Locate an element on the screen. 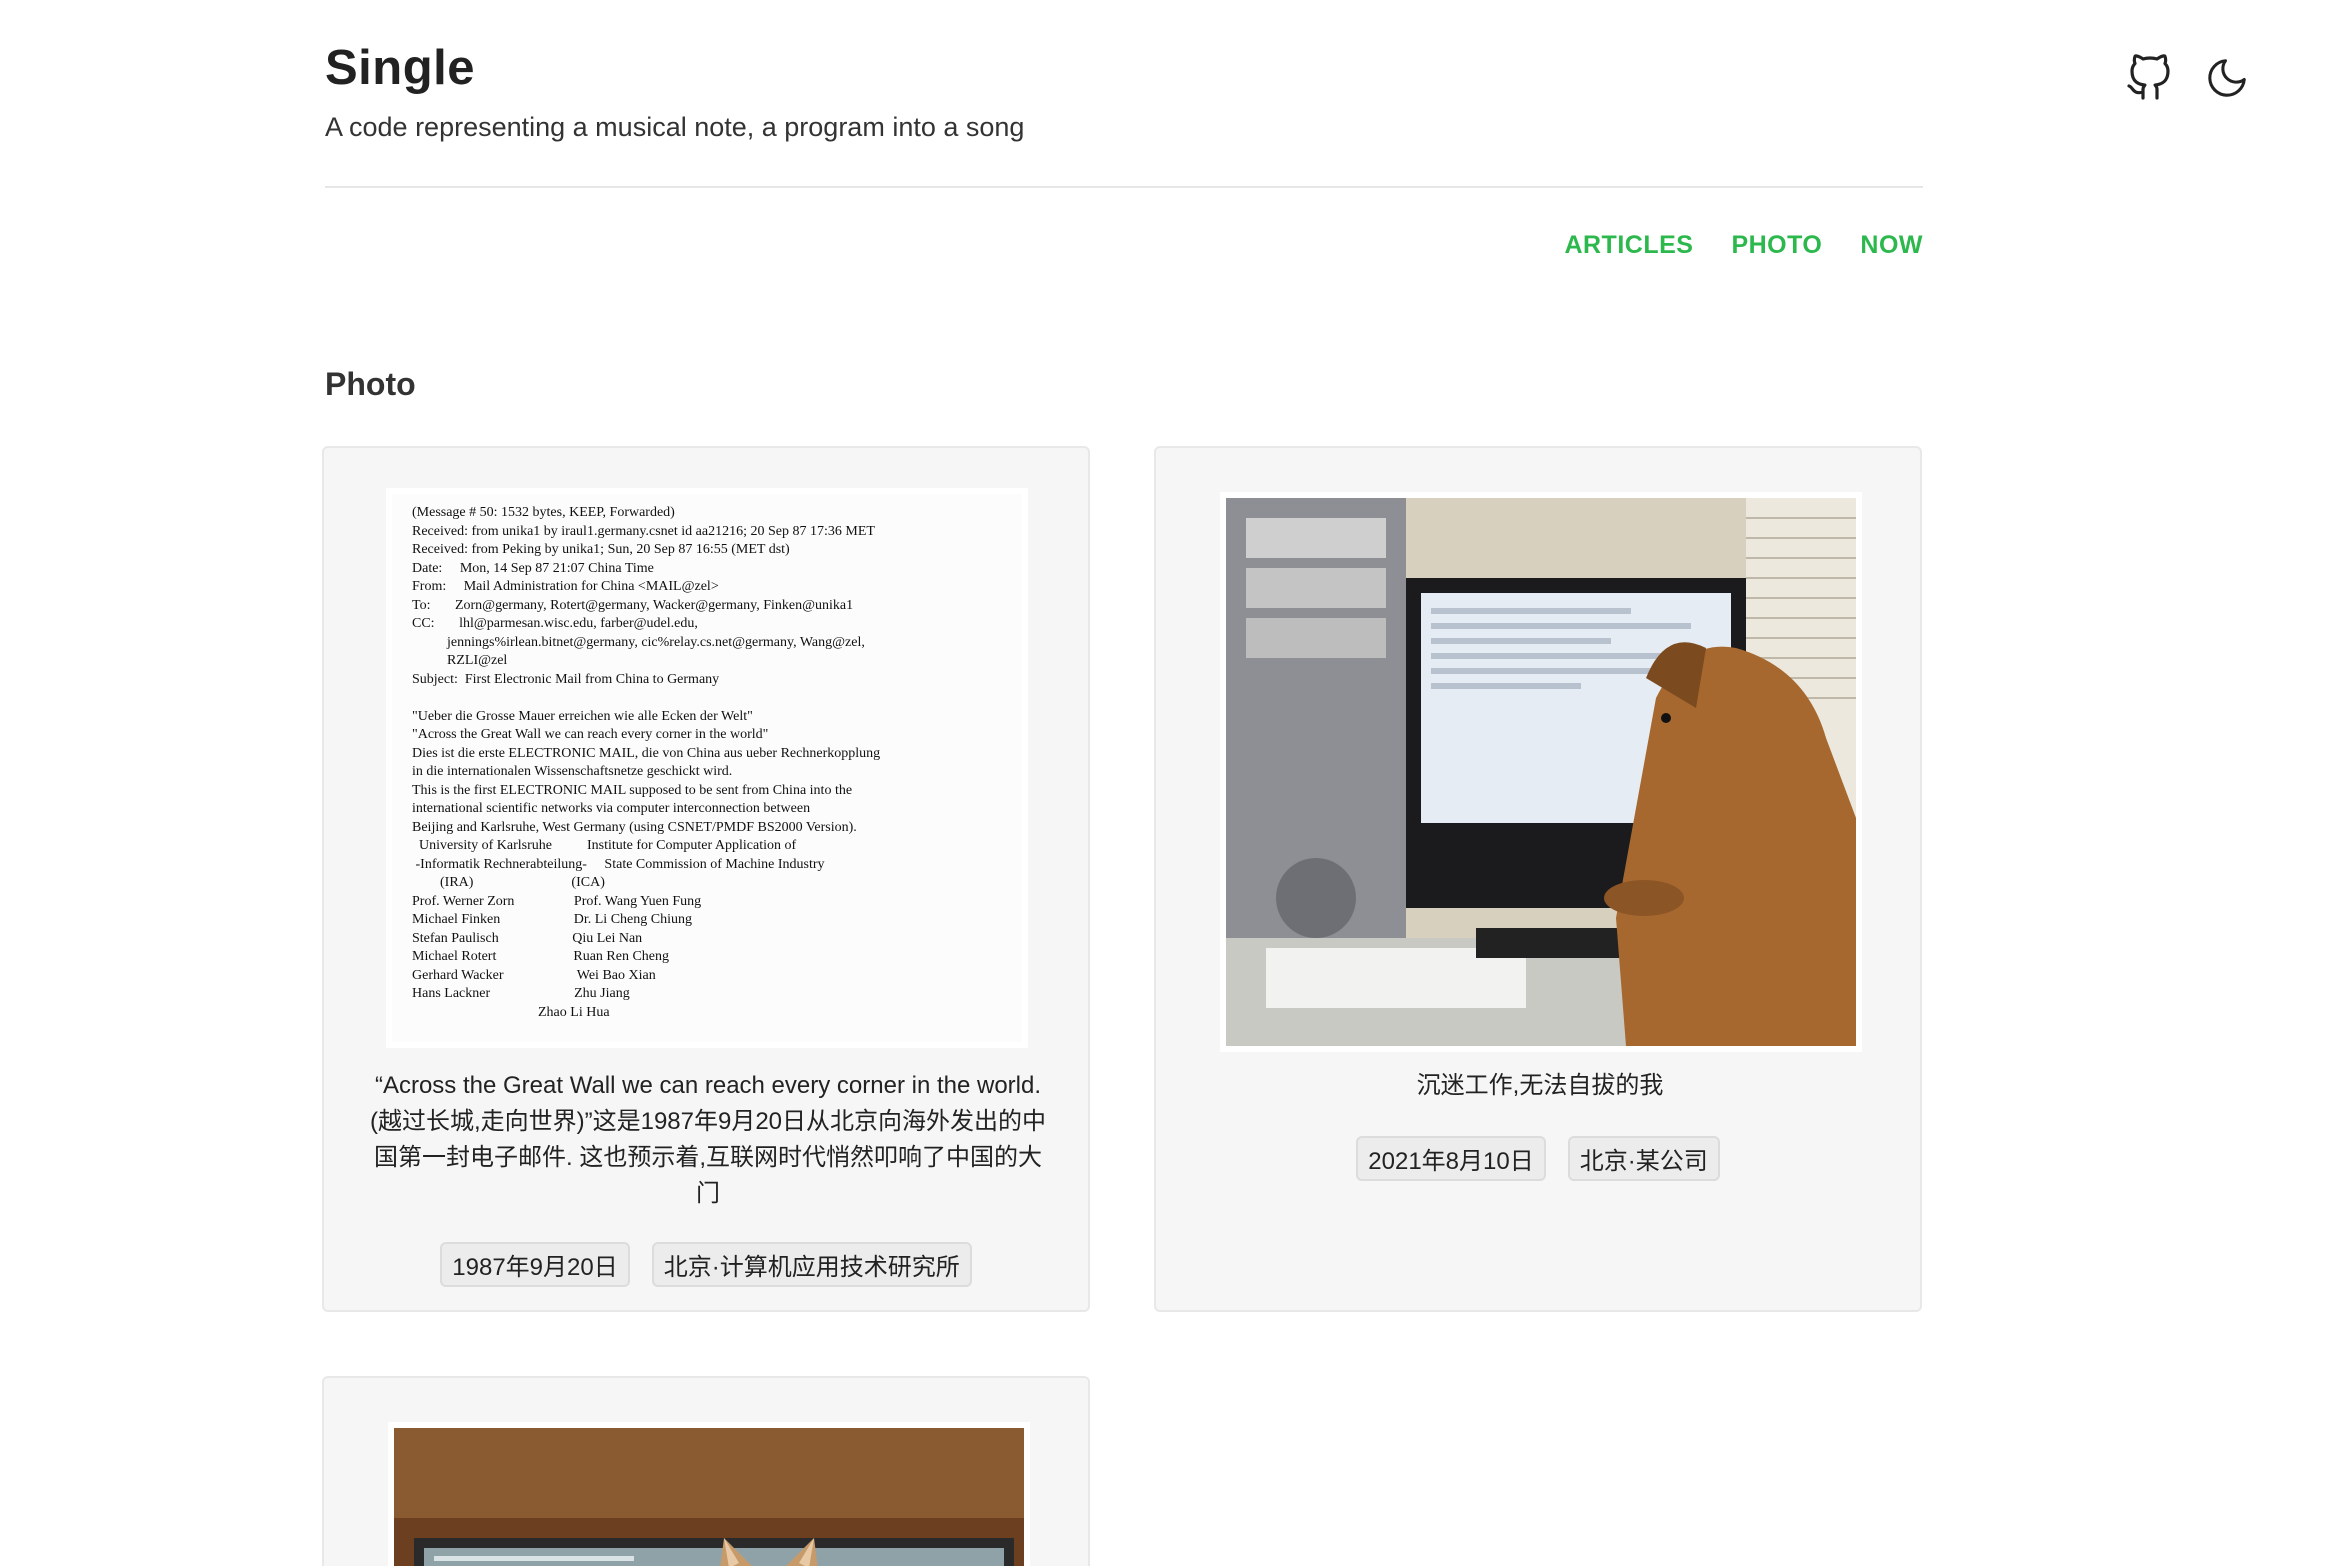  header-divider is located at coordinates (1124, 187).